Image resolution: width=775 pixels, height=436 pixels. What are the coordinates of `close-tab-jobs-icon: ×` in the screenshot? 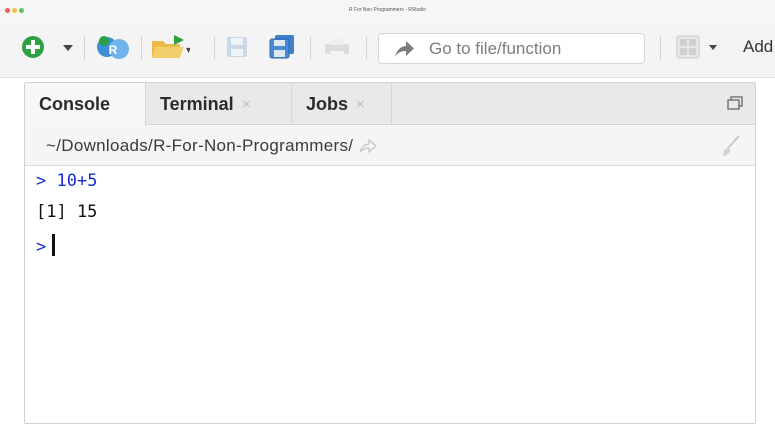 It's located at (360, 104).